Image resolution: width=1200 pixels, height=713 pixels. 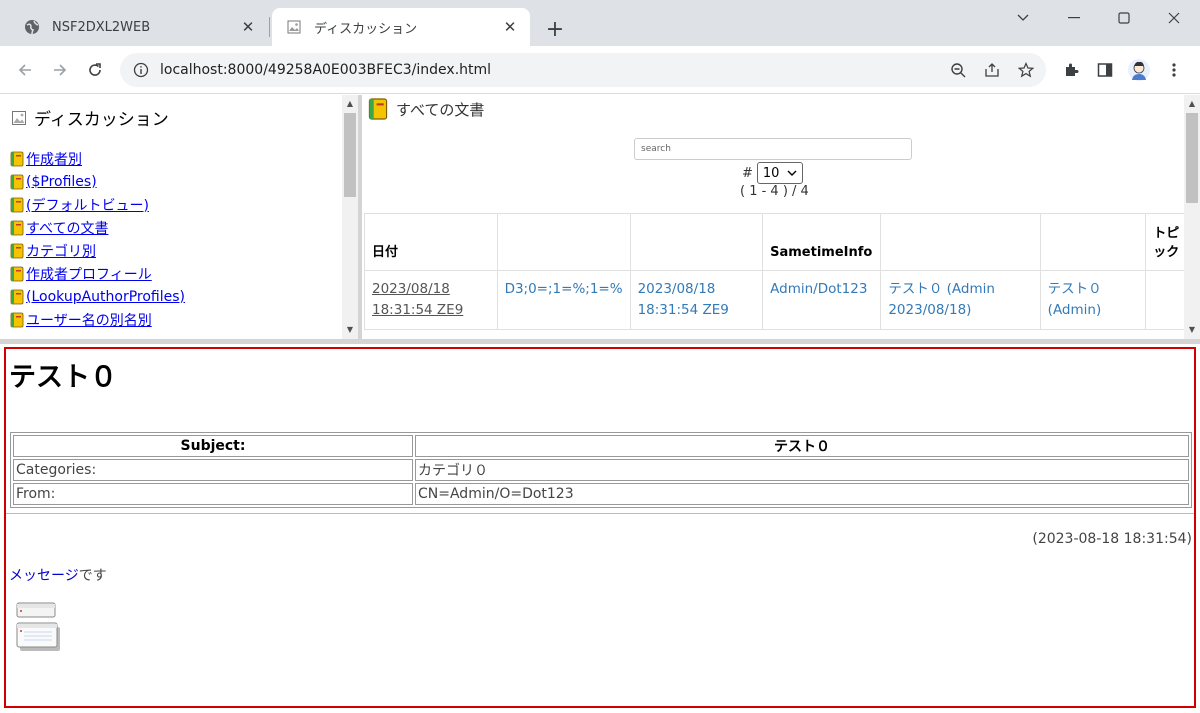 What do you see at coordinates (1174, 18) in the screenshot?
I see `close-window-icon` at bounding box center [1174, 18].